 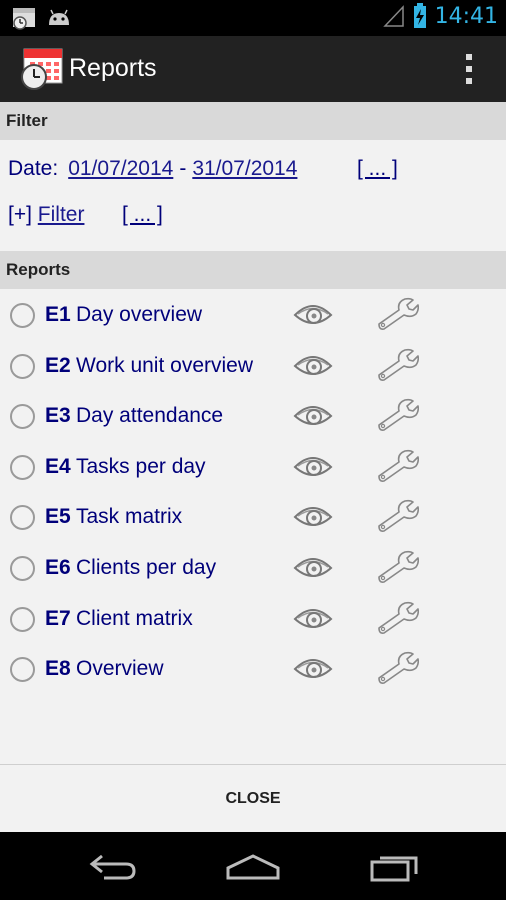 I want to click on report-row: E1 Day overview, so click(x=253, y=315).